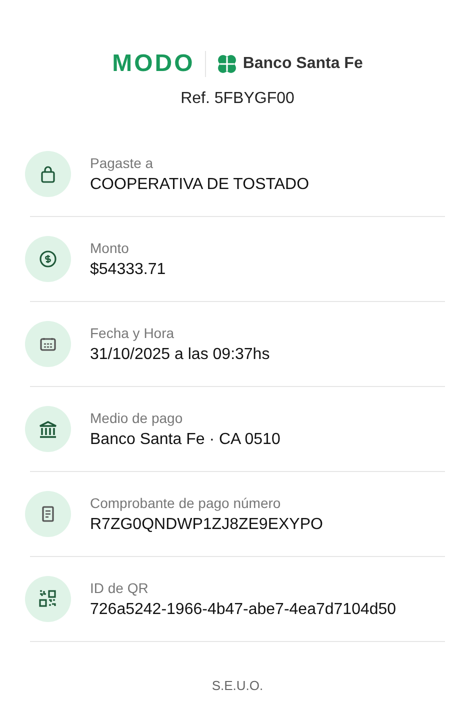 This screenshot has width=475, height=725. I want to click on document-icon, so click(48, 514).